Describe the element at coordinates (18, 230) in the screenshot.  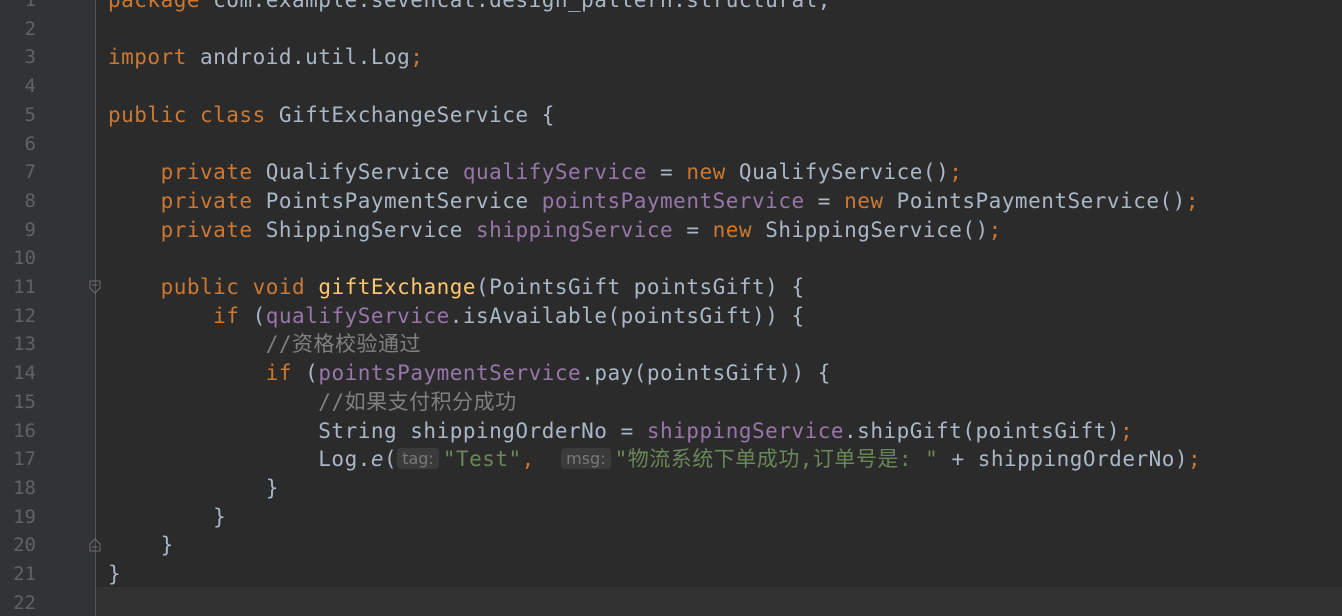
I see `line-number: 9` at that location.